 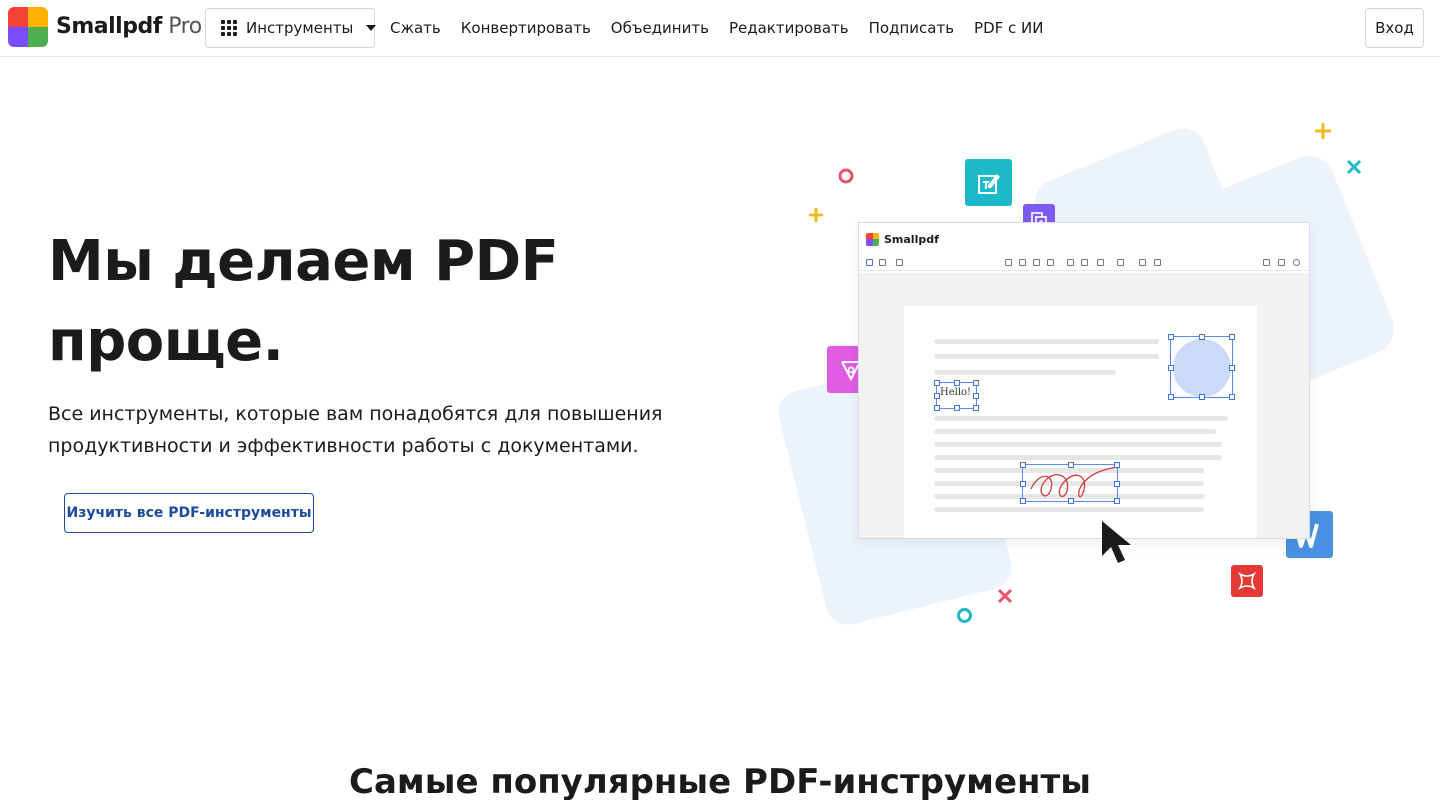 I want to click on signature-annotation, so click(x=1070, y=483).